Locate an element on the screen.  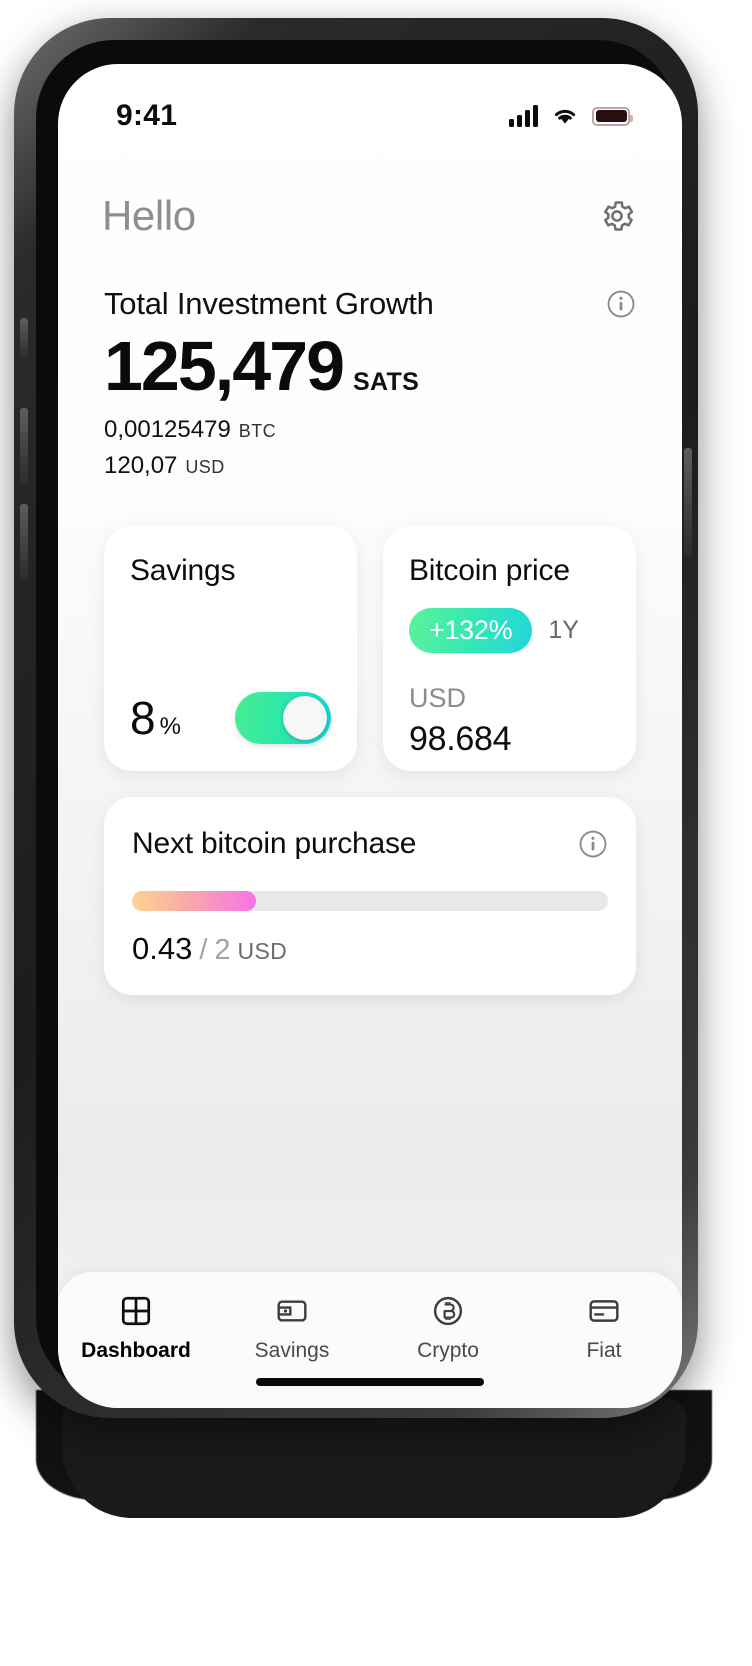
status-badge: +132% is located at coordinates (471, 630).